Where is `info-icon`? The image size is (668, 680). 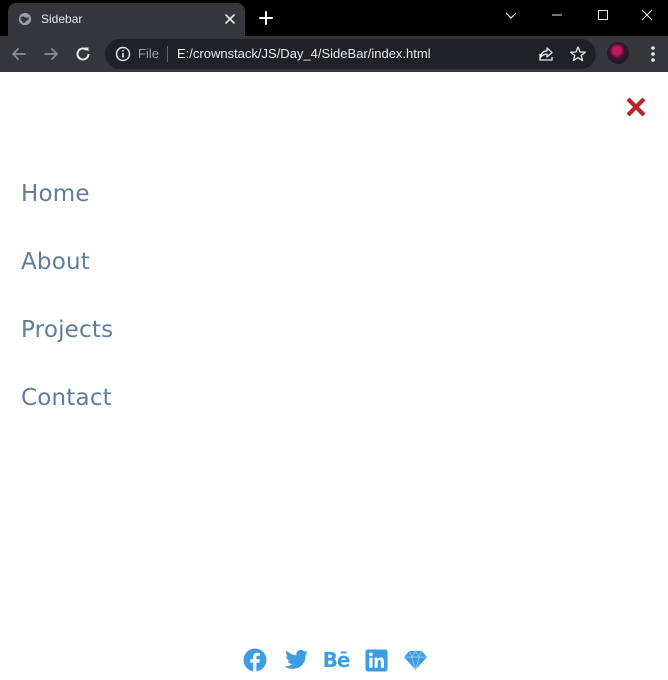
info-icon is located at coordinates (123, 54).